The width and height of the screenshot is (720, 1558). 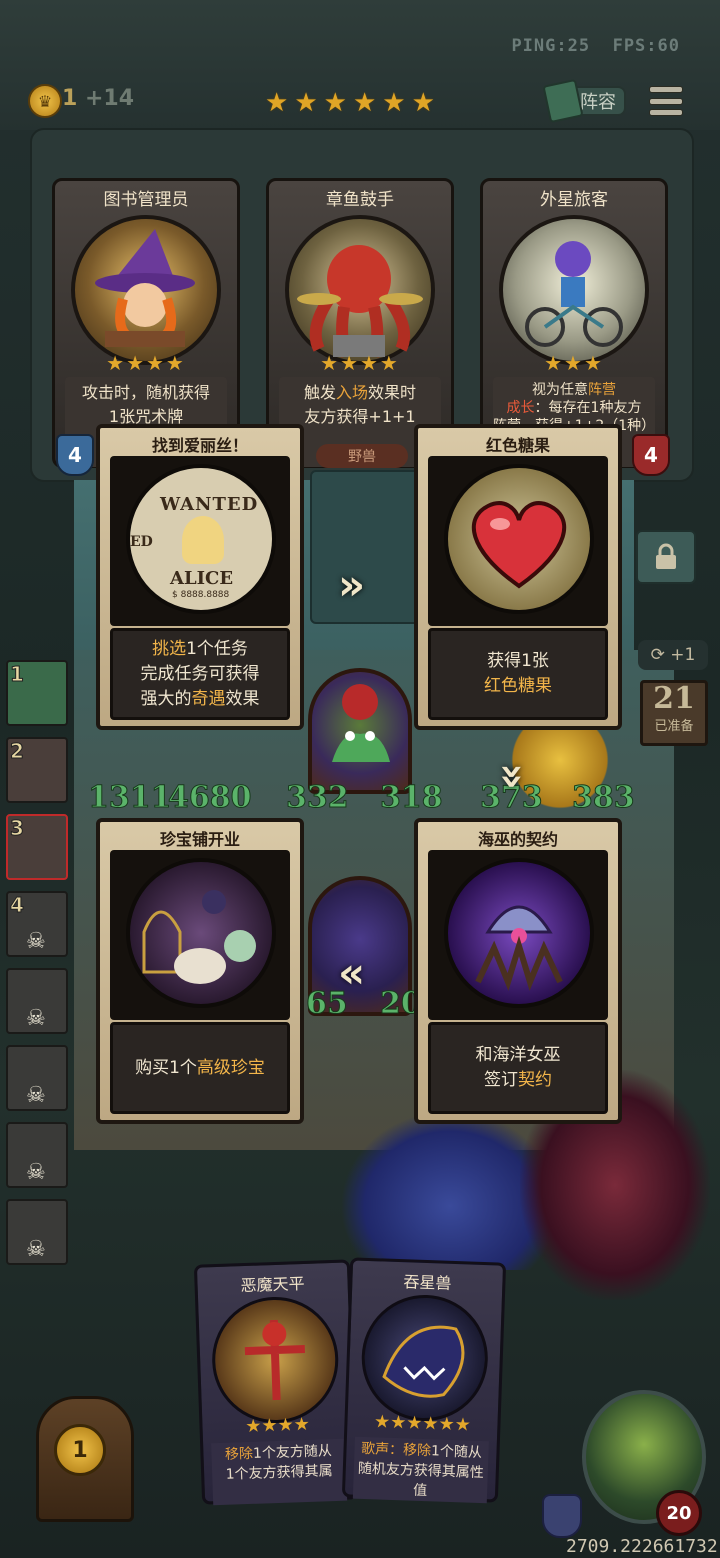 I want to click on event-title: 红色糖果, so click(x=517, y=445).